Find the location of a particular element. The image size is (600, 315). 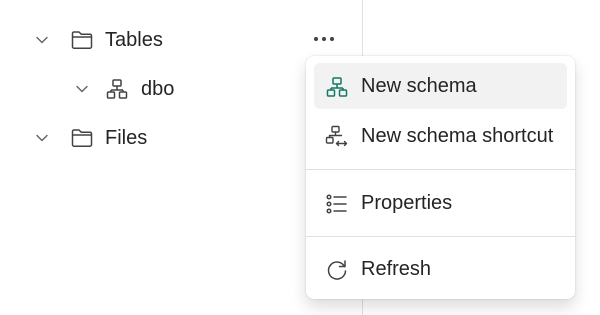

menu-item-properties: Properties is located at coordinates (440, 203).